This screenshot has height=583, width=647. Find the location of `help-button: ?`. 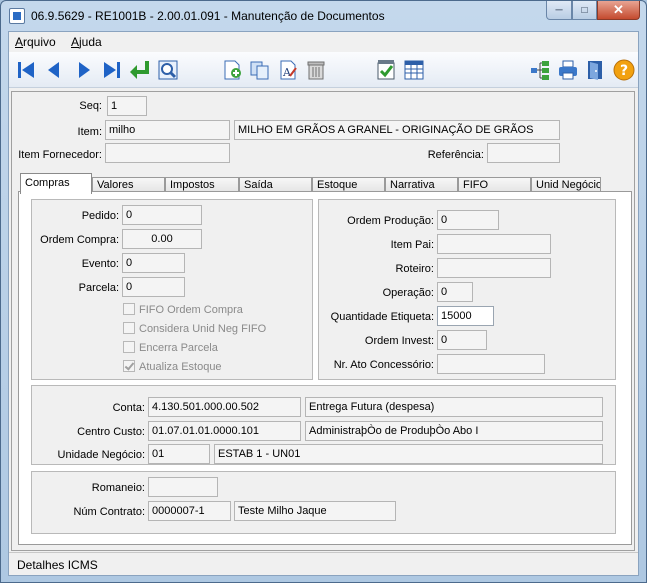

help-button: ? is located at coordinates (624, 70).